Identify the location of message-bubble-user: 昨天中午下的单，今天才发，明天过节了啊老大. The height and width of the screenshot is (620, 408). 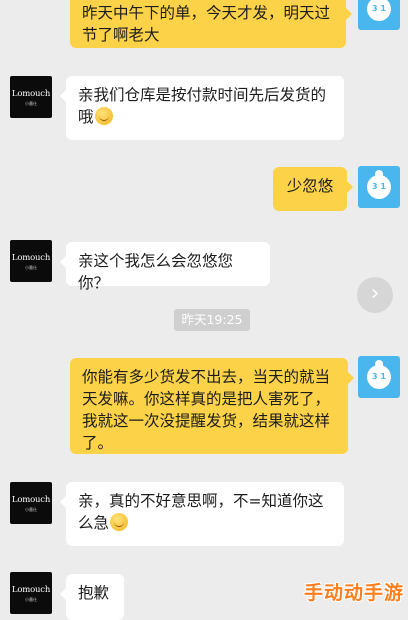
(211, 24).